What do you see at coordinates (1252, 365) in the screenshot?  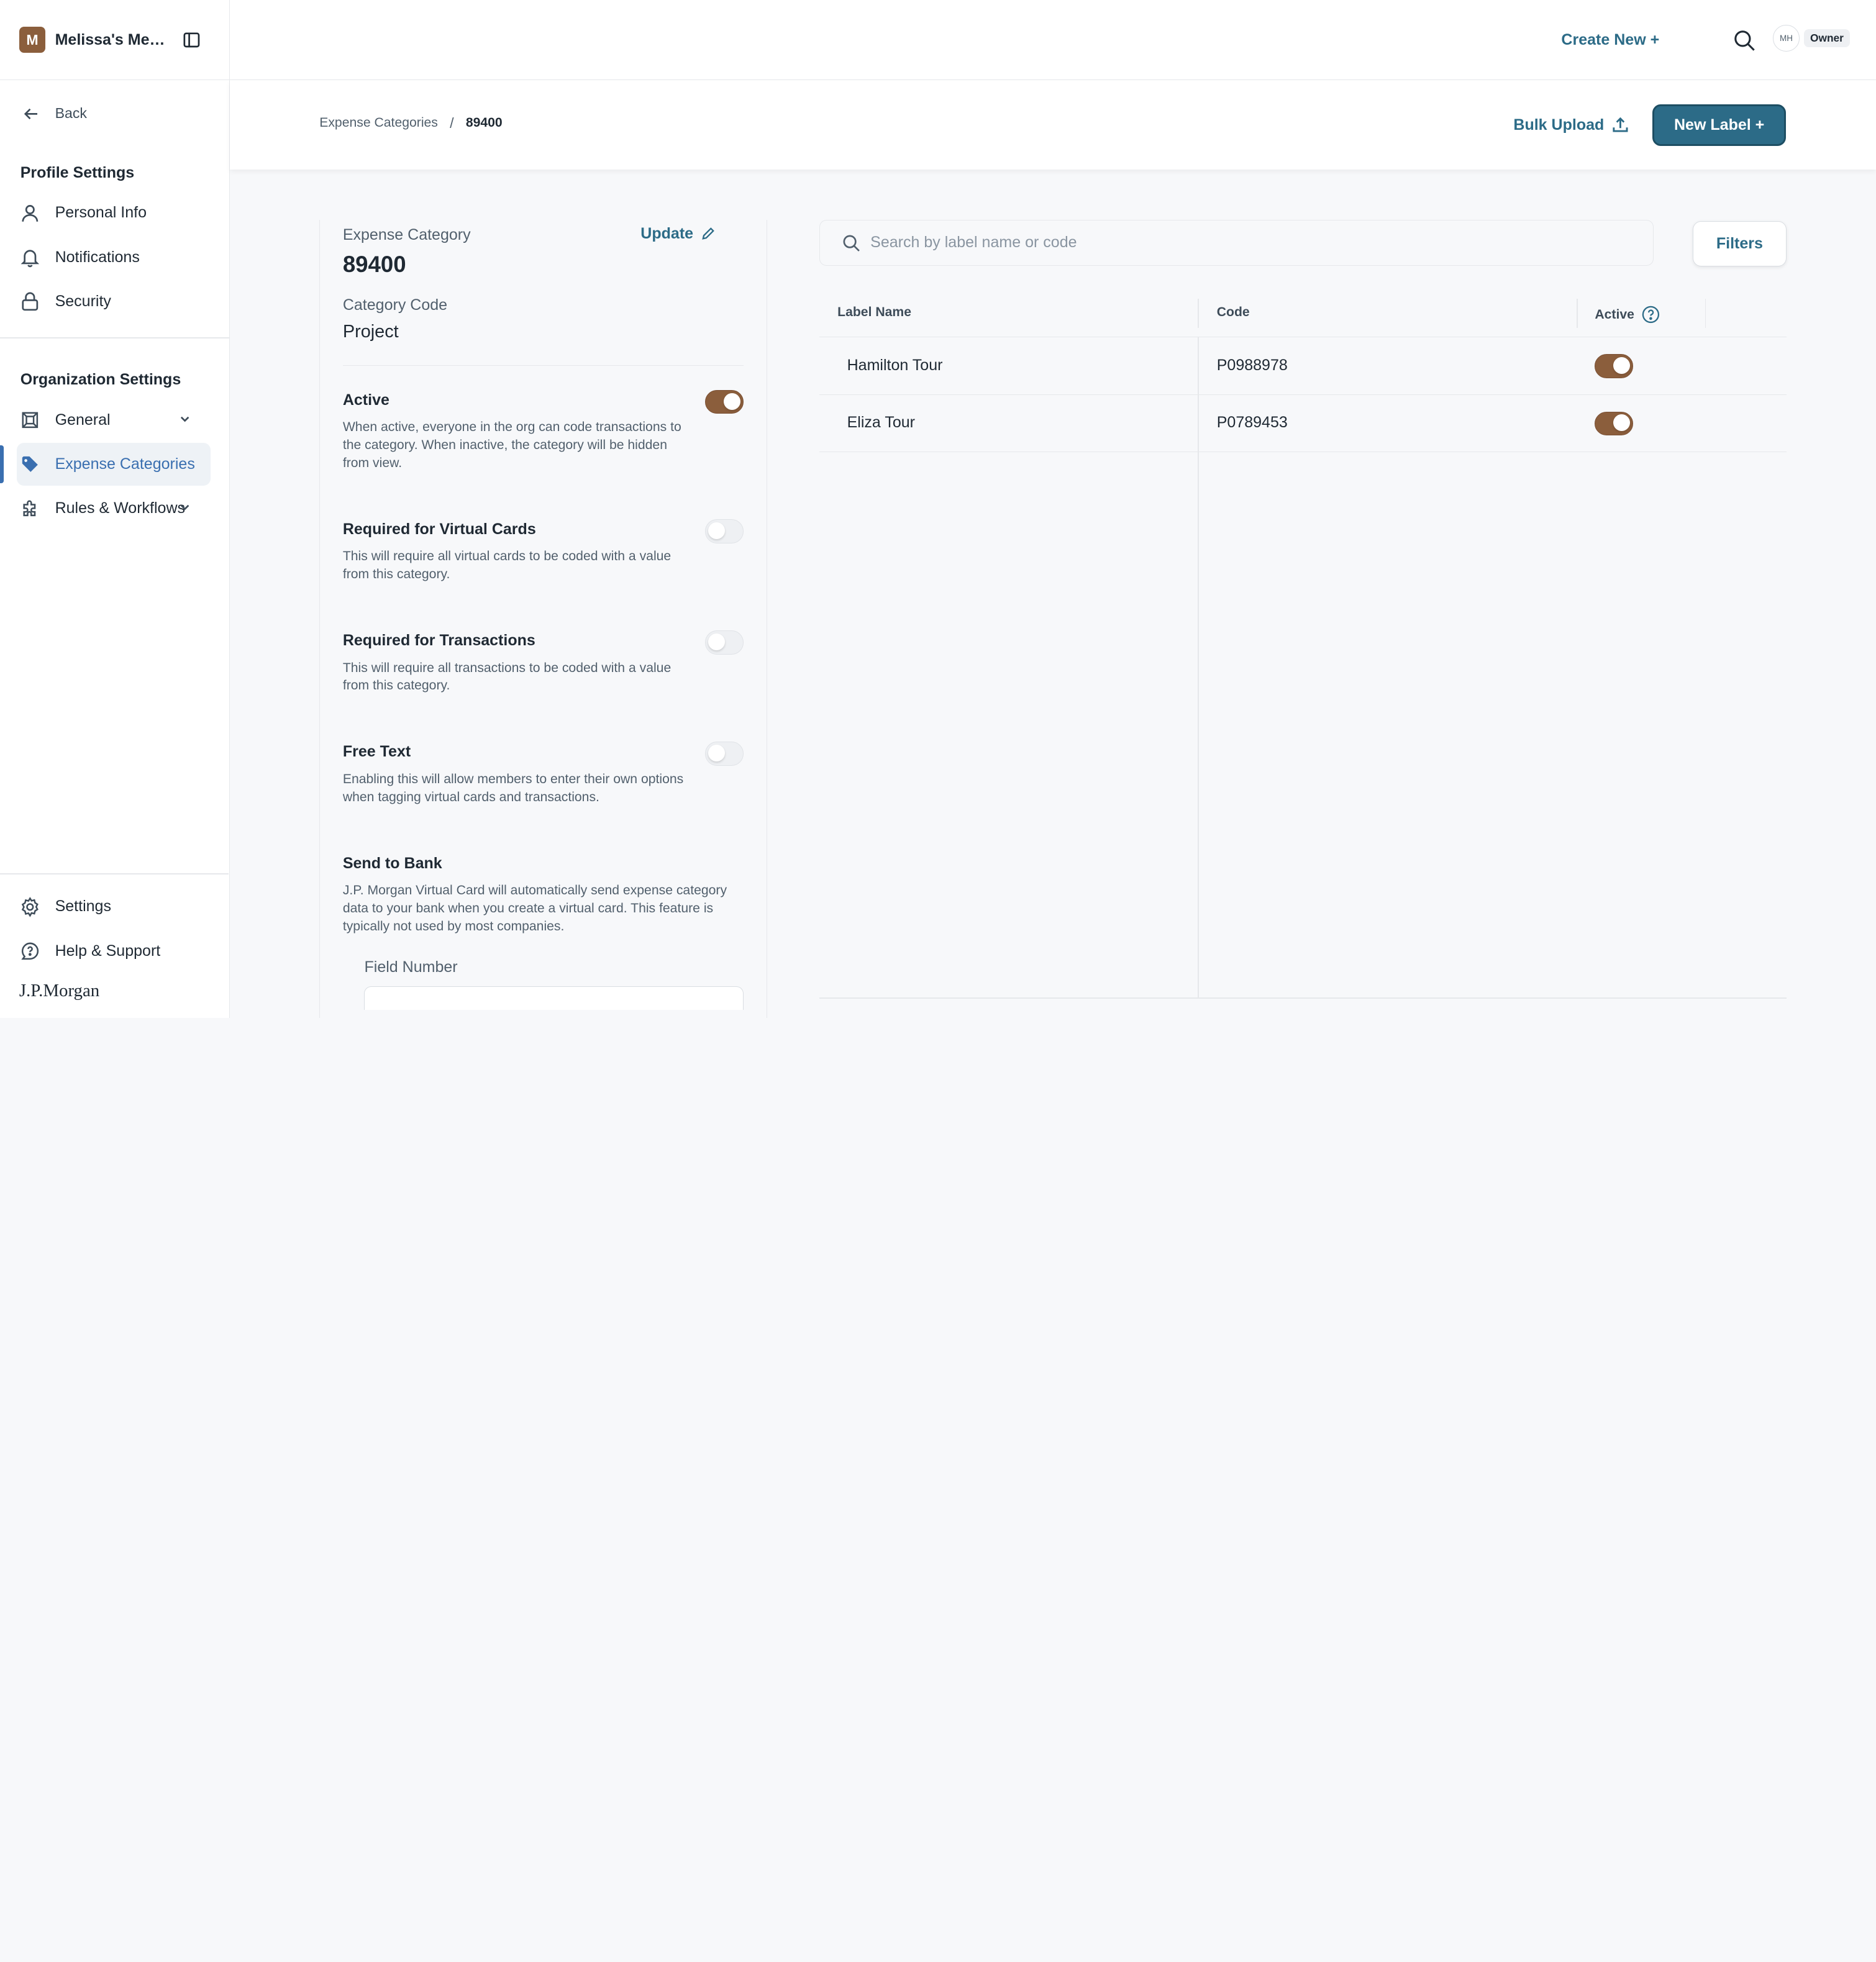 I see `code-cell: P0988978` at bounding box center [1252, 365].